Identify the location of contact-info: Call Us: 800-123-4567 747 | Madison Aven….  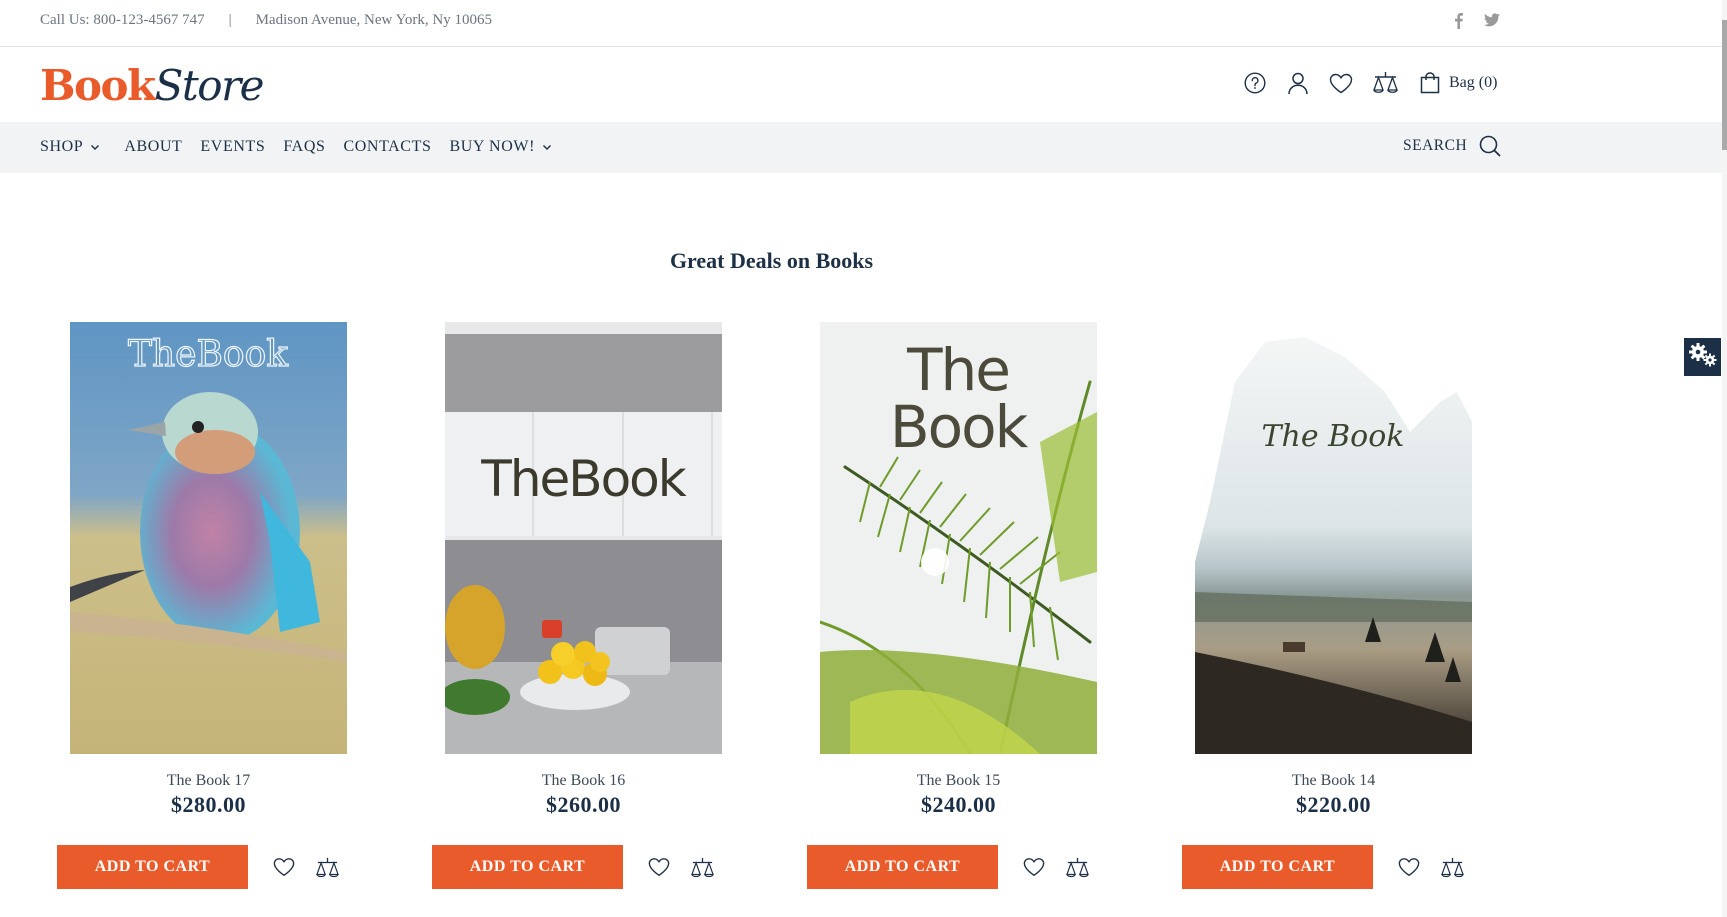
(266, 20).